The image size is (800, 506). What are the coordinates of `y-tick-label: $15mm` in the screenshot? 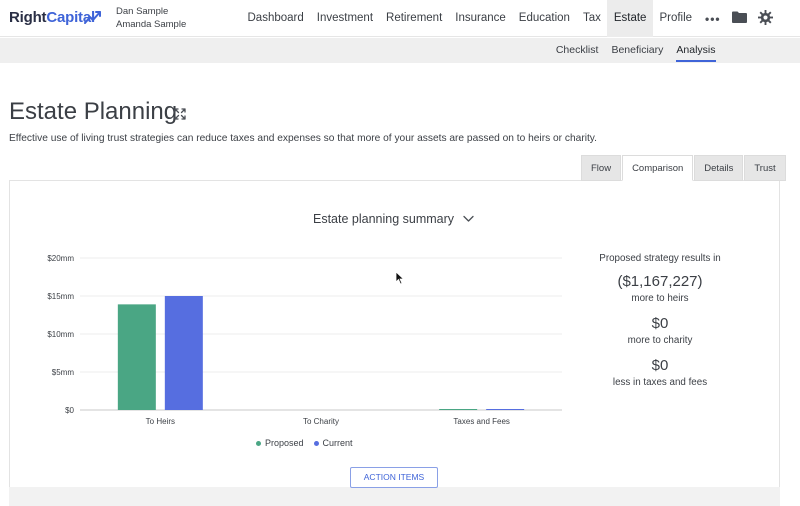 It's located at (60, 296).